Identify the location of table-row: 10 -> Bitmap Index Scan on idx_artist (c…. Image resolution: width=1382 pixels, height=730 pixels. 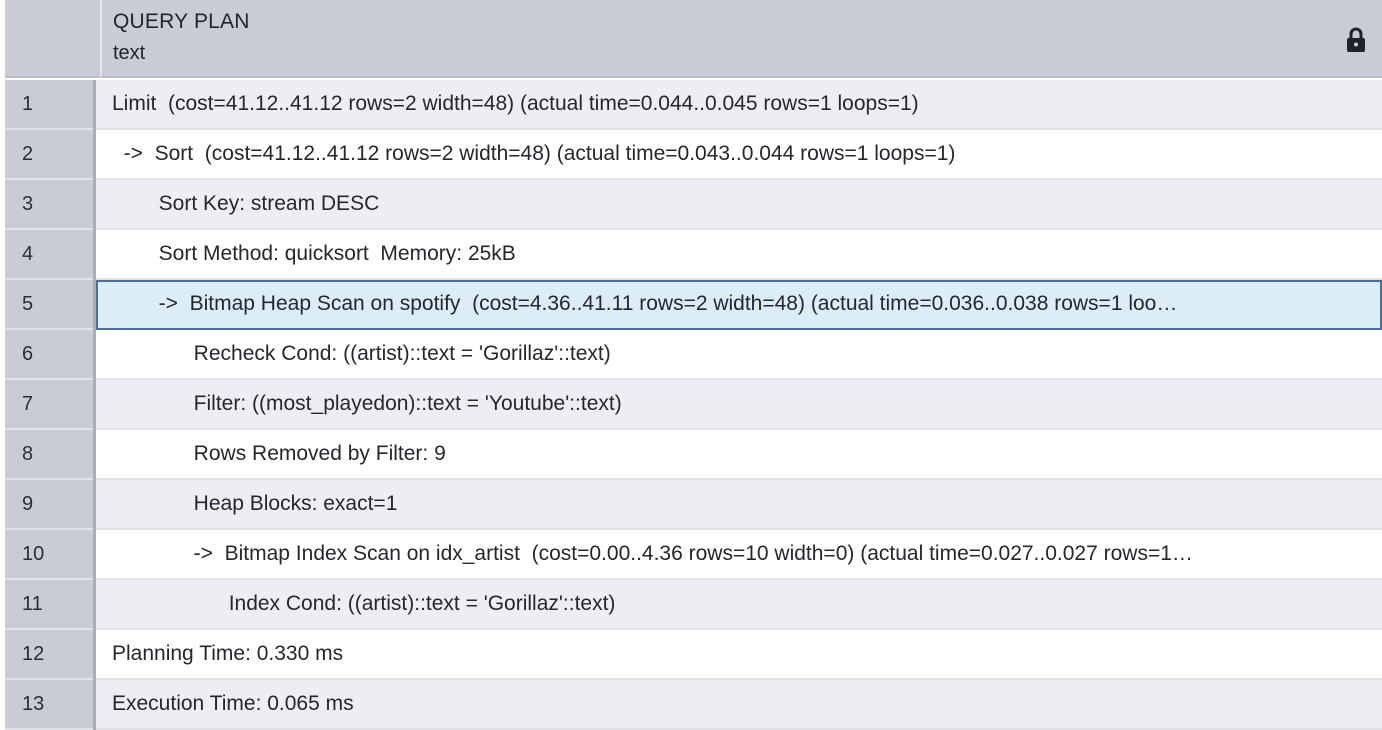
(691, 555).